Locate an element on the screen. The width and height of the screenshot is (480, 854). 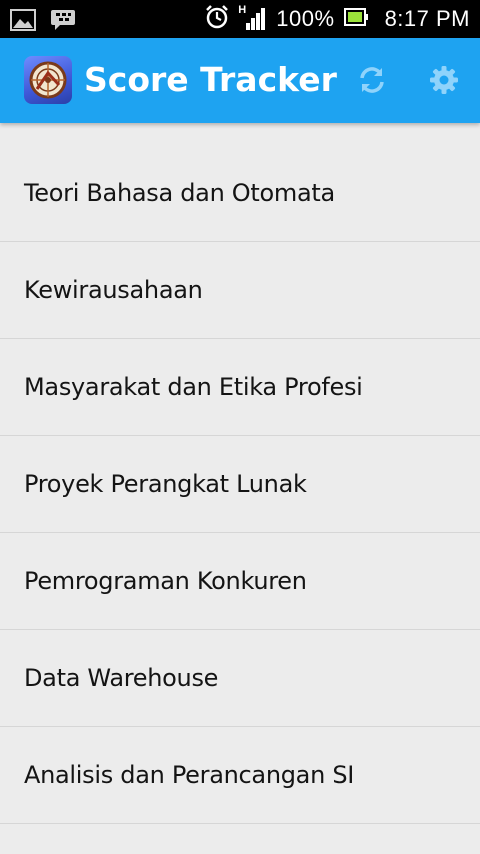
refresh-icon is located at coordinates (372, 80).